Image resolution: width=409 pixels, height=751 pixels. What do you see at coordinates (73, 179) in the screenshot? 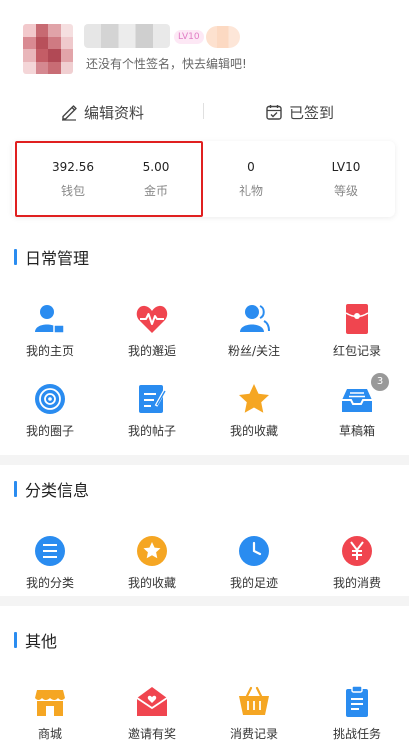
I see `stat-wallet: 392.56 钱包` at bounding box center [73, 179].